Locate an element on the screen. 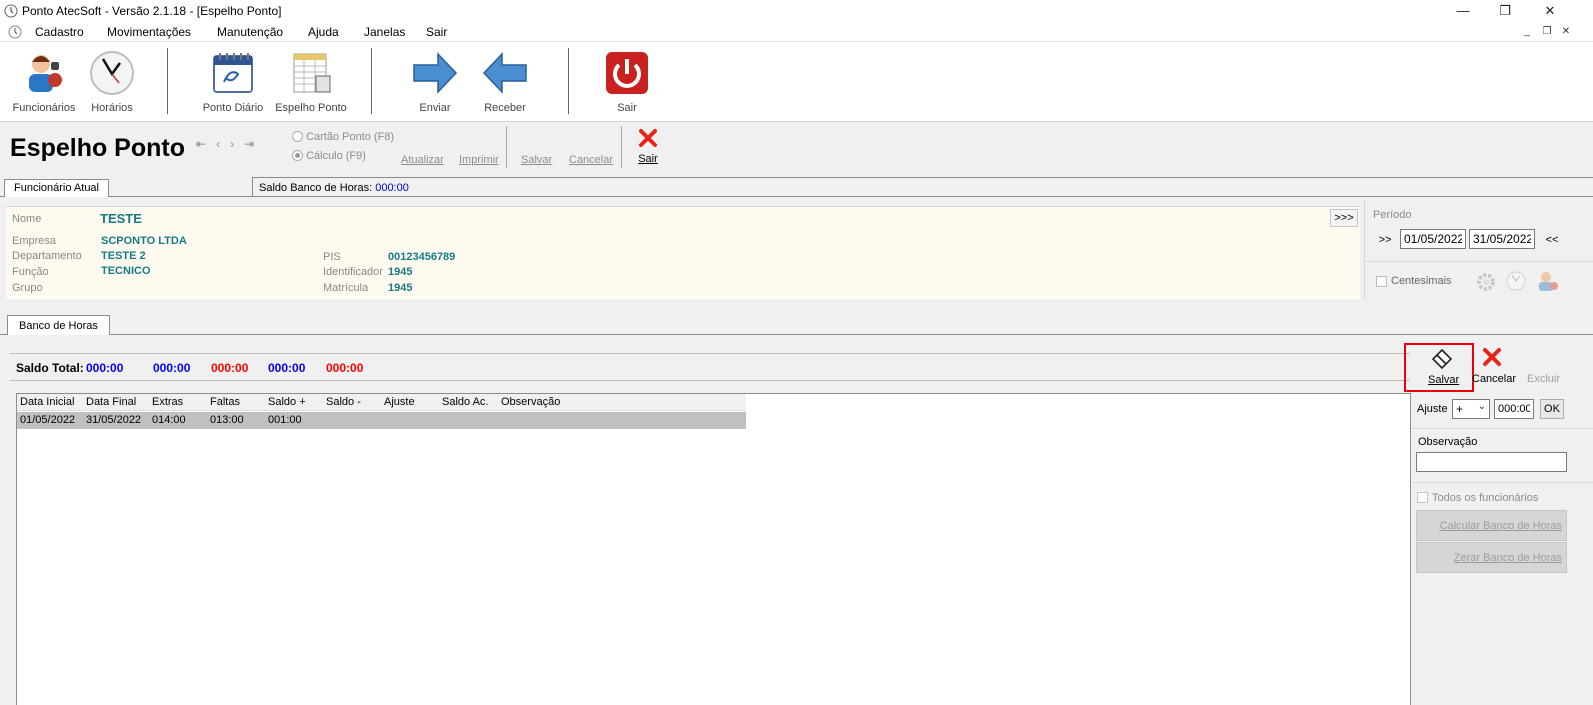 The width and height of the screenshot is (1593, 705). employee-small-icon is located at coordinates (1547, 281).